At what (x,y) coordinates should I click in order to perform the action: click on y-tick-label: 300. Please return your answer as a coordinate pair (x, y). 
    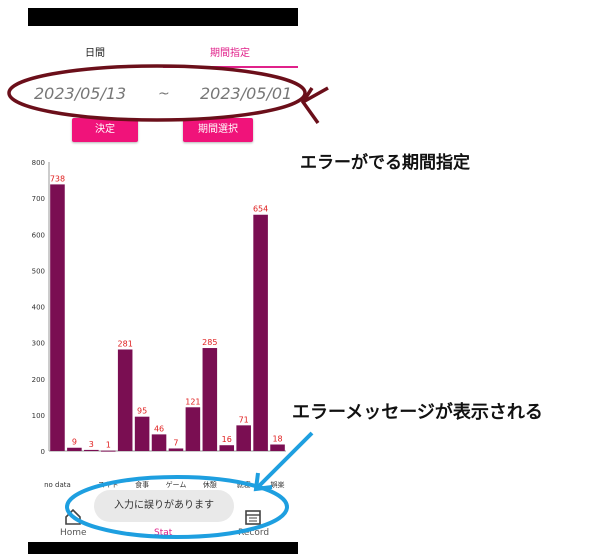
    Looking at the image, I should click on (38, 344).